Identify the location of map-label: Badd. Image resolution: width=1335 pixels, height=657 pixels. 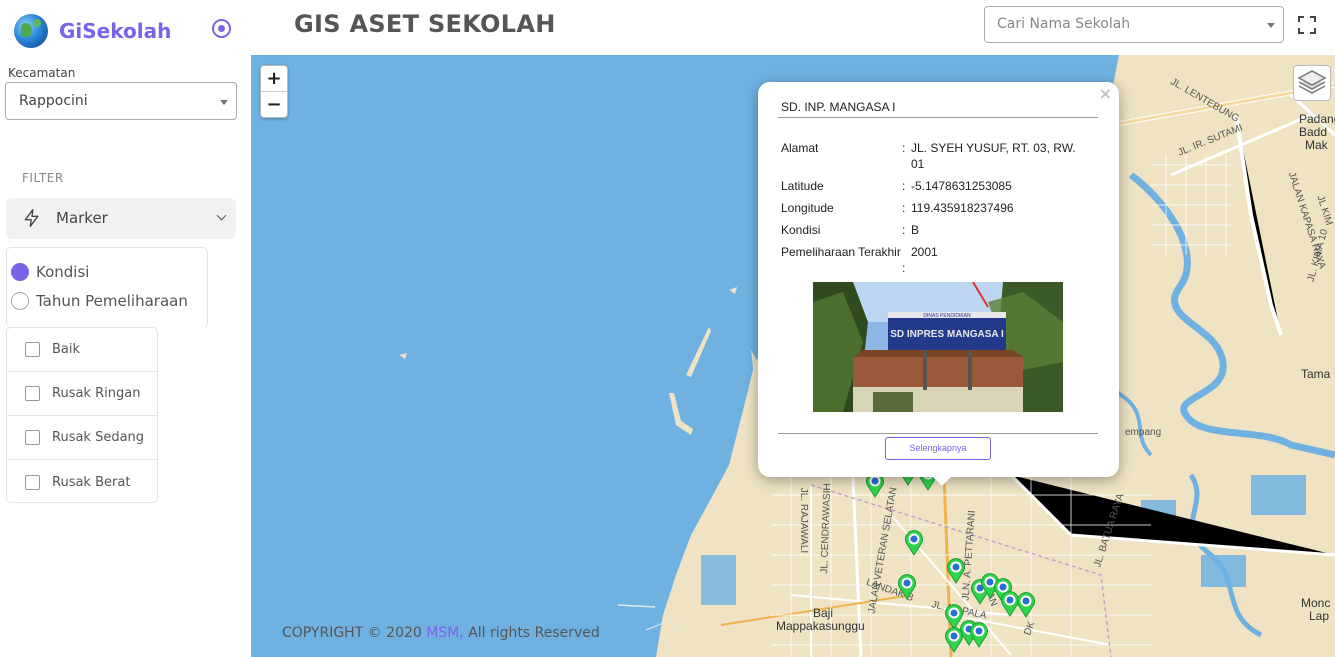
(1313, 132).